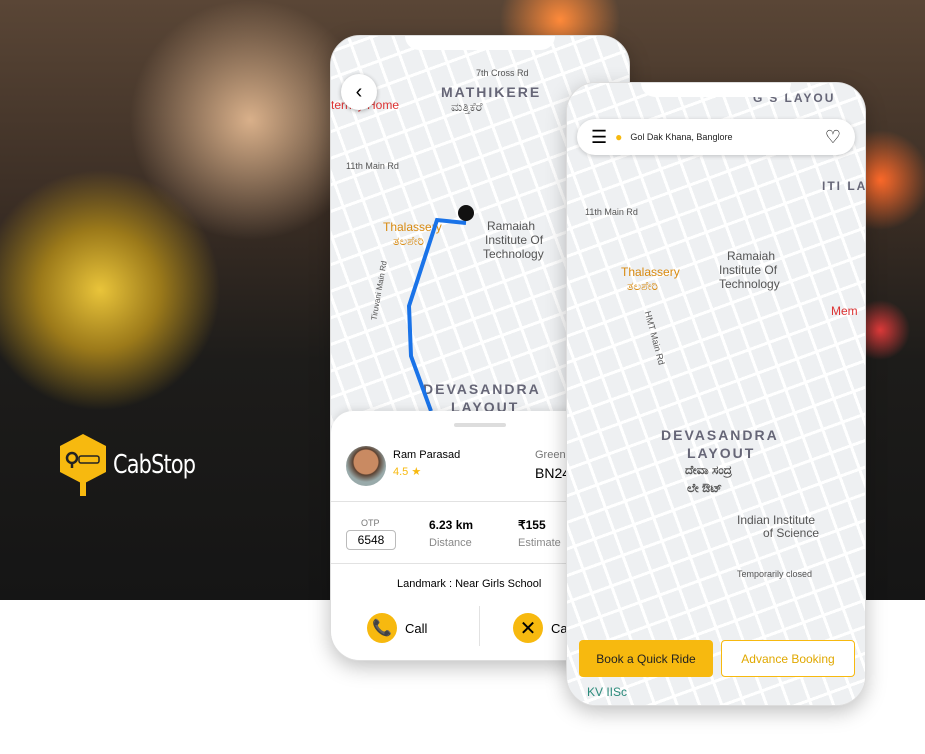  I want to click on location-pin-icon: ●, so click(619, 137).